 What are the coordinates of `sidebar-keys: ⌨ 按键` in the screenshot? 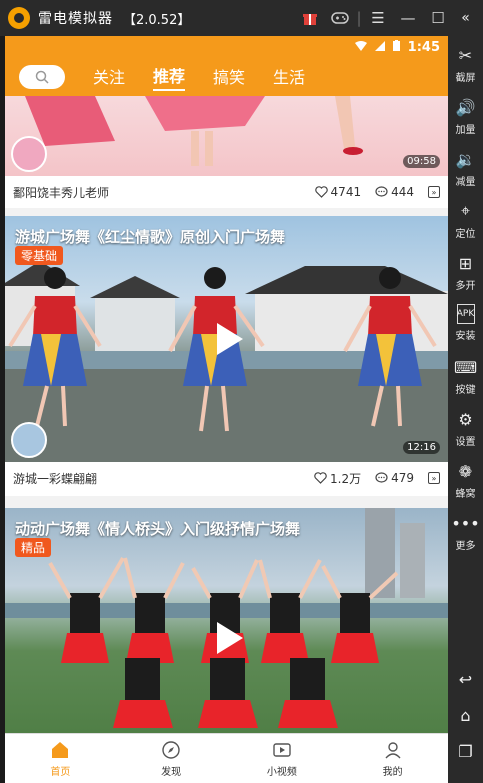 It's located at (465, 376).